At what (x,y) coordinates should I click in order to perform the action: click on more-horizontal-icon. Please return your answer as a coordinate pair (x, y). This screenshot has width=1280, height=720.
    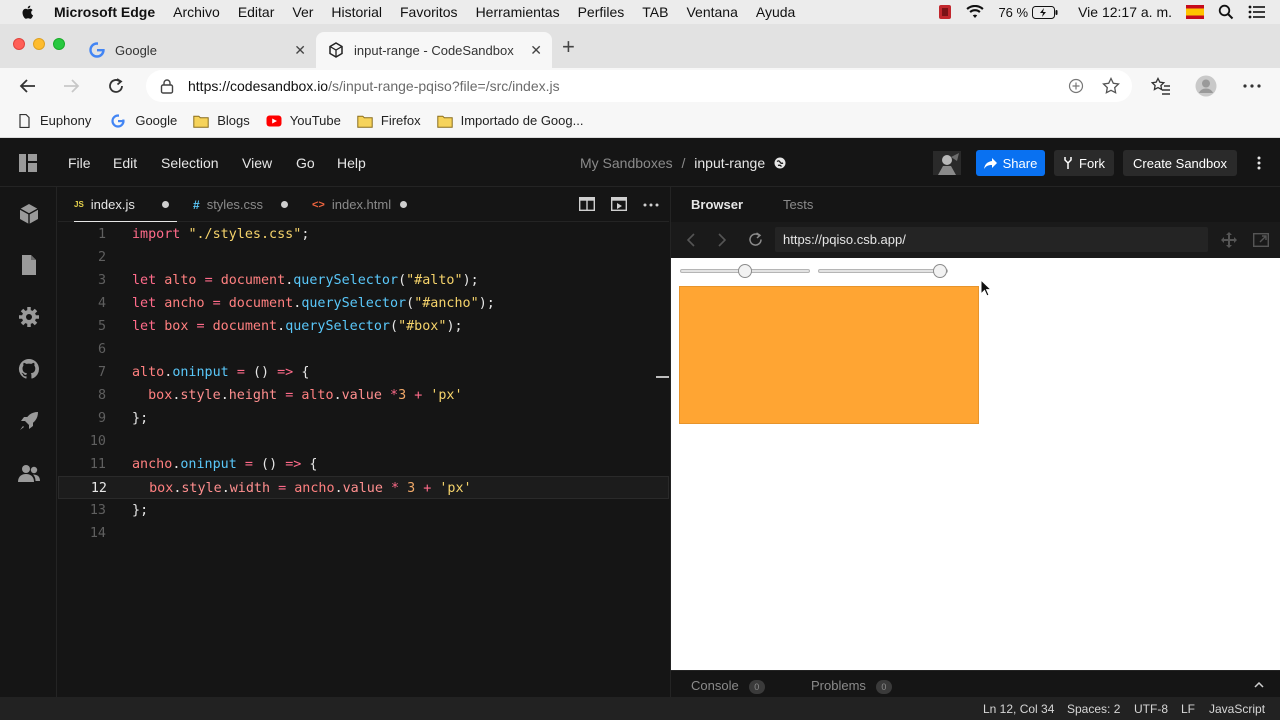
    Looking at the image, I should click on (651, 205).